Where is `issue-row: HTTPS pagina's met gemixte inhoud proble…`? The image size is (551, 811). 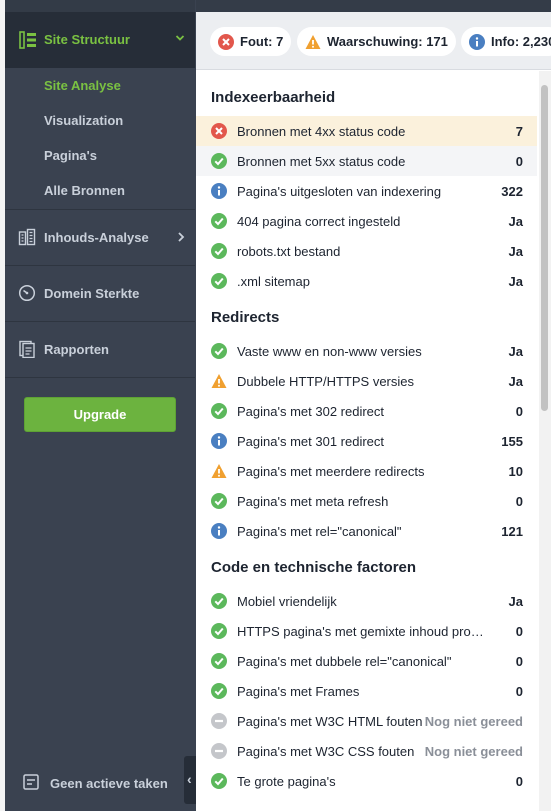
issue-row: HTTPS pagina's met gemixte inhoud proble… is located at coordinates (366, 631).